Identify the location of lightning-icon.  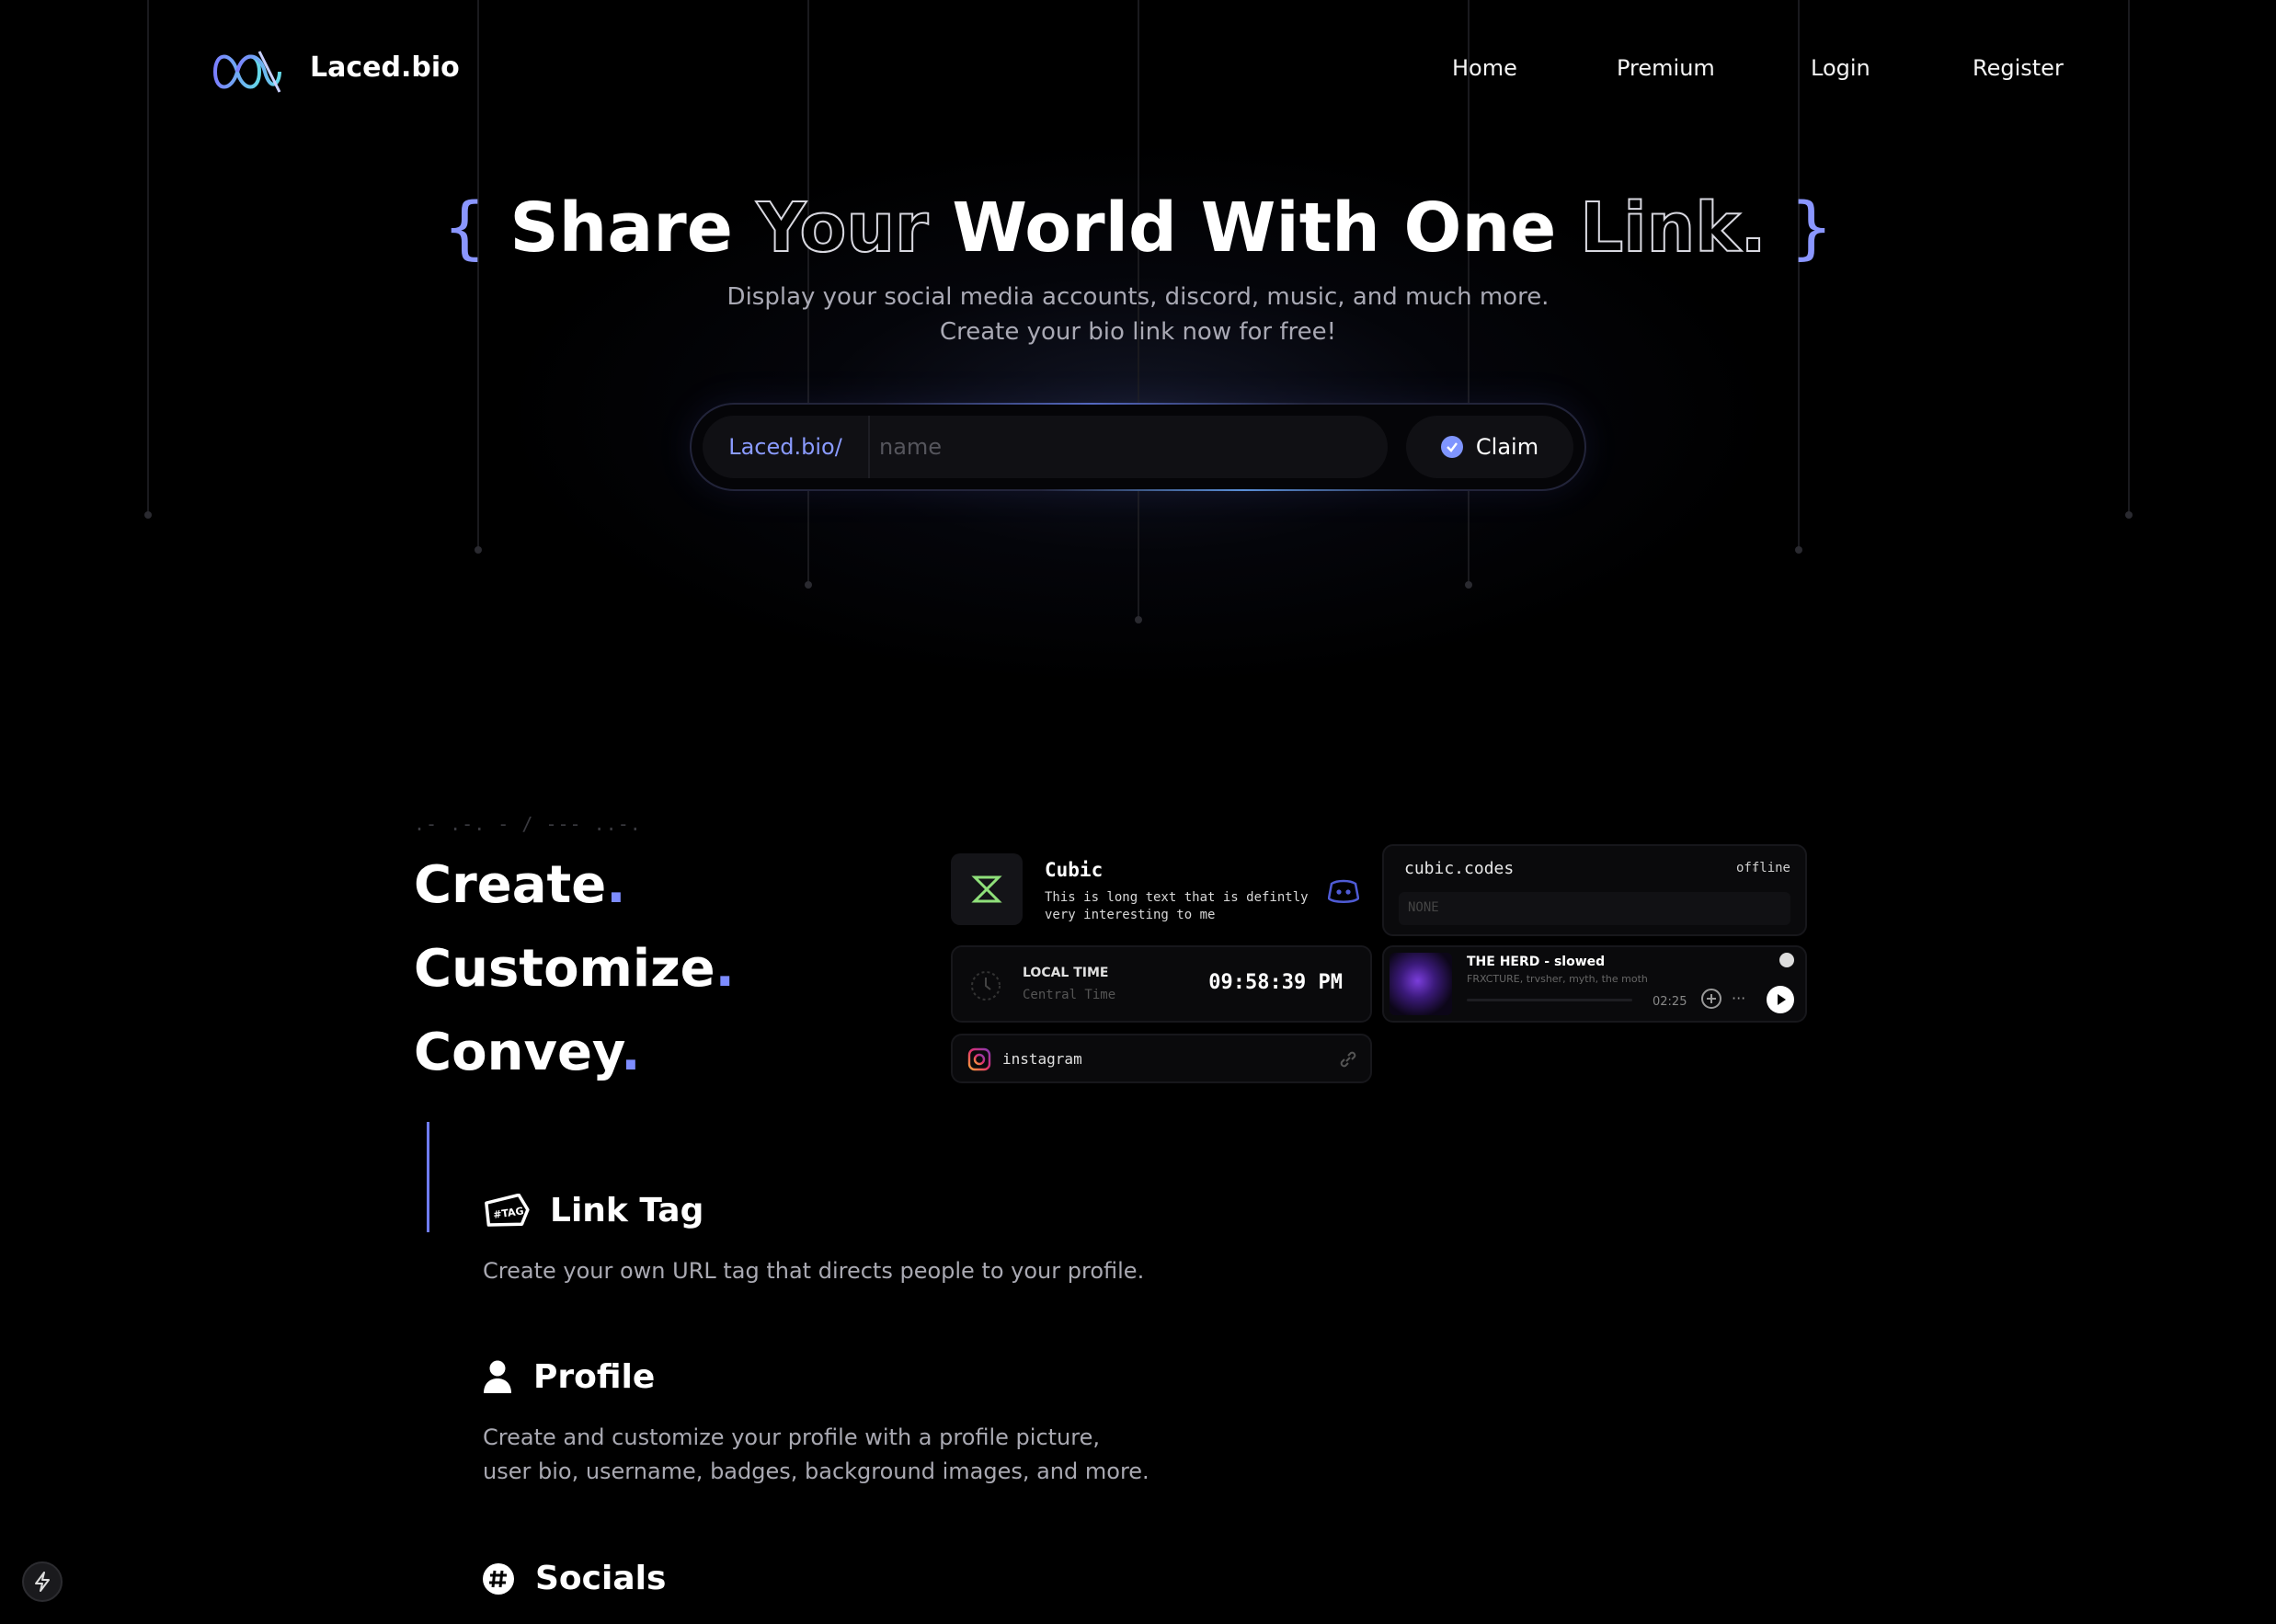
(42, 1582).